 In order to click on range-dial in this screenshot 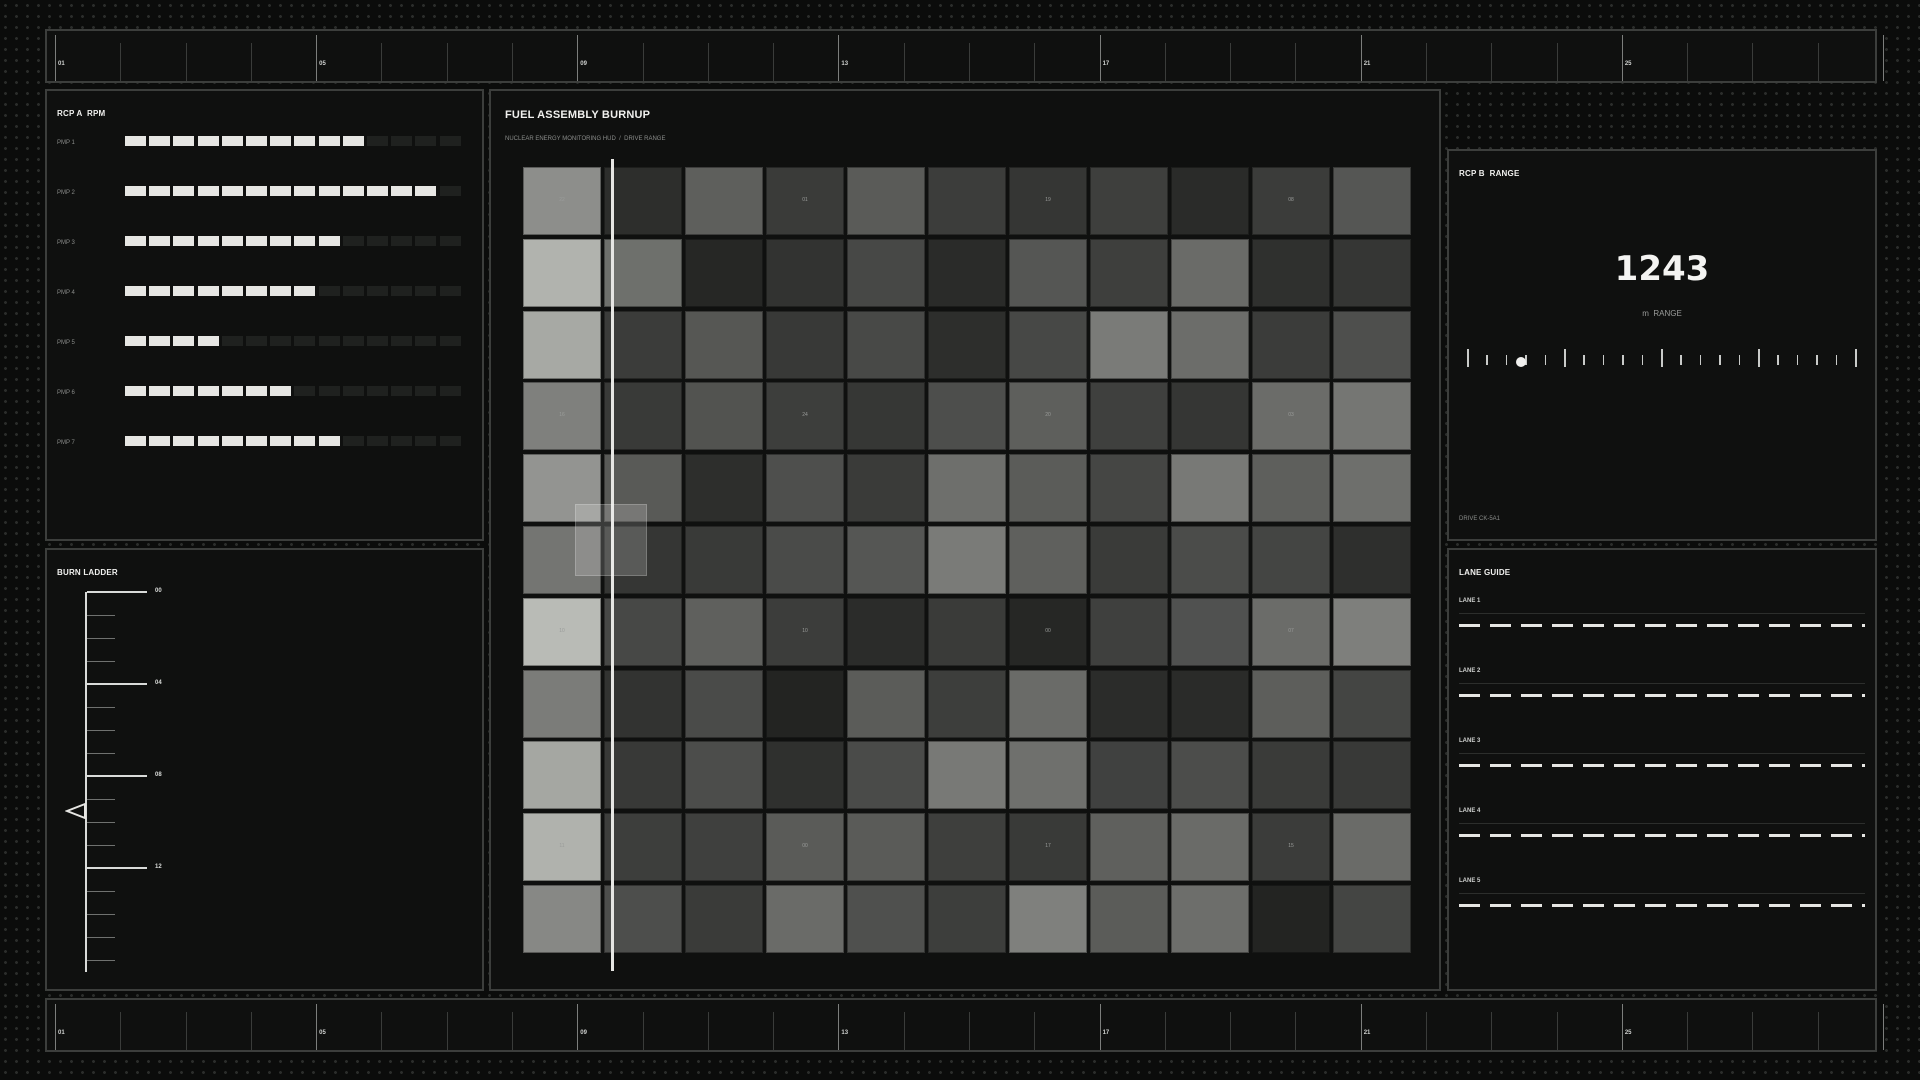, I will do `click(1663, 362)`.